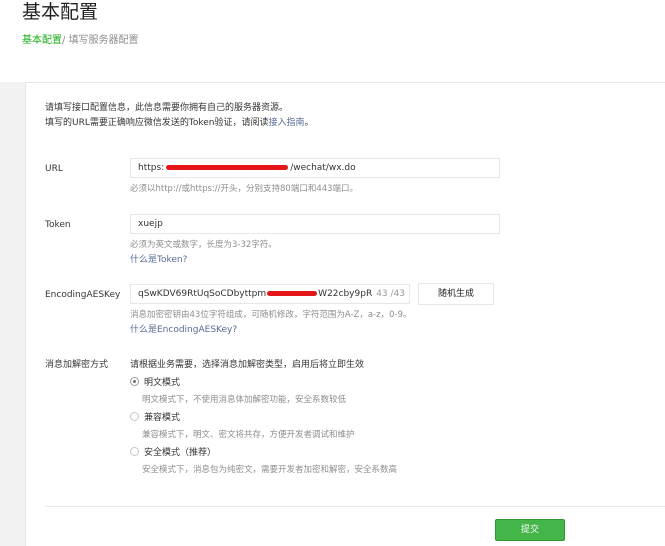 The width and height of the screenshot is (665, 546). I want to click on radio-plaintext-mode: 明文模式, so click(155, 383).